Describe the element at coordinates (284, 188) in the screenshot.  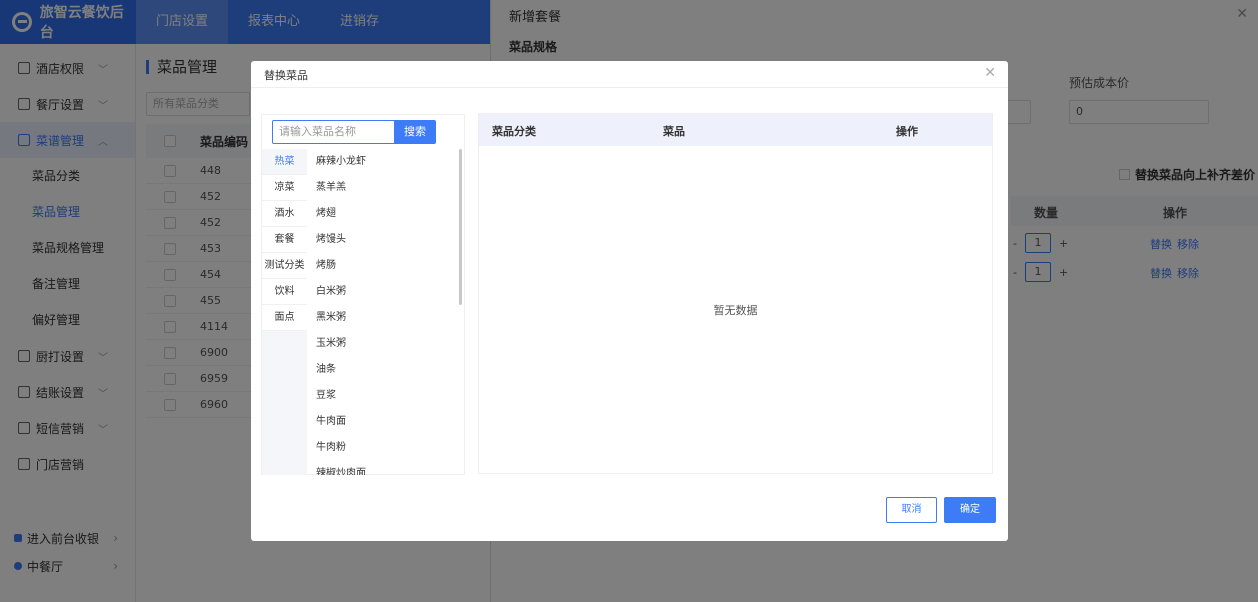
I see `category-item: 凉菜` at that location.